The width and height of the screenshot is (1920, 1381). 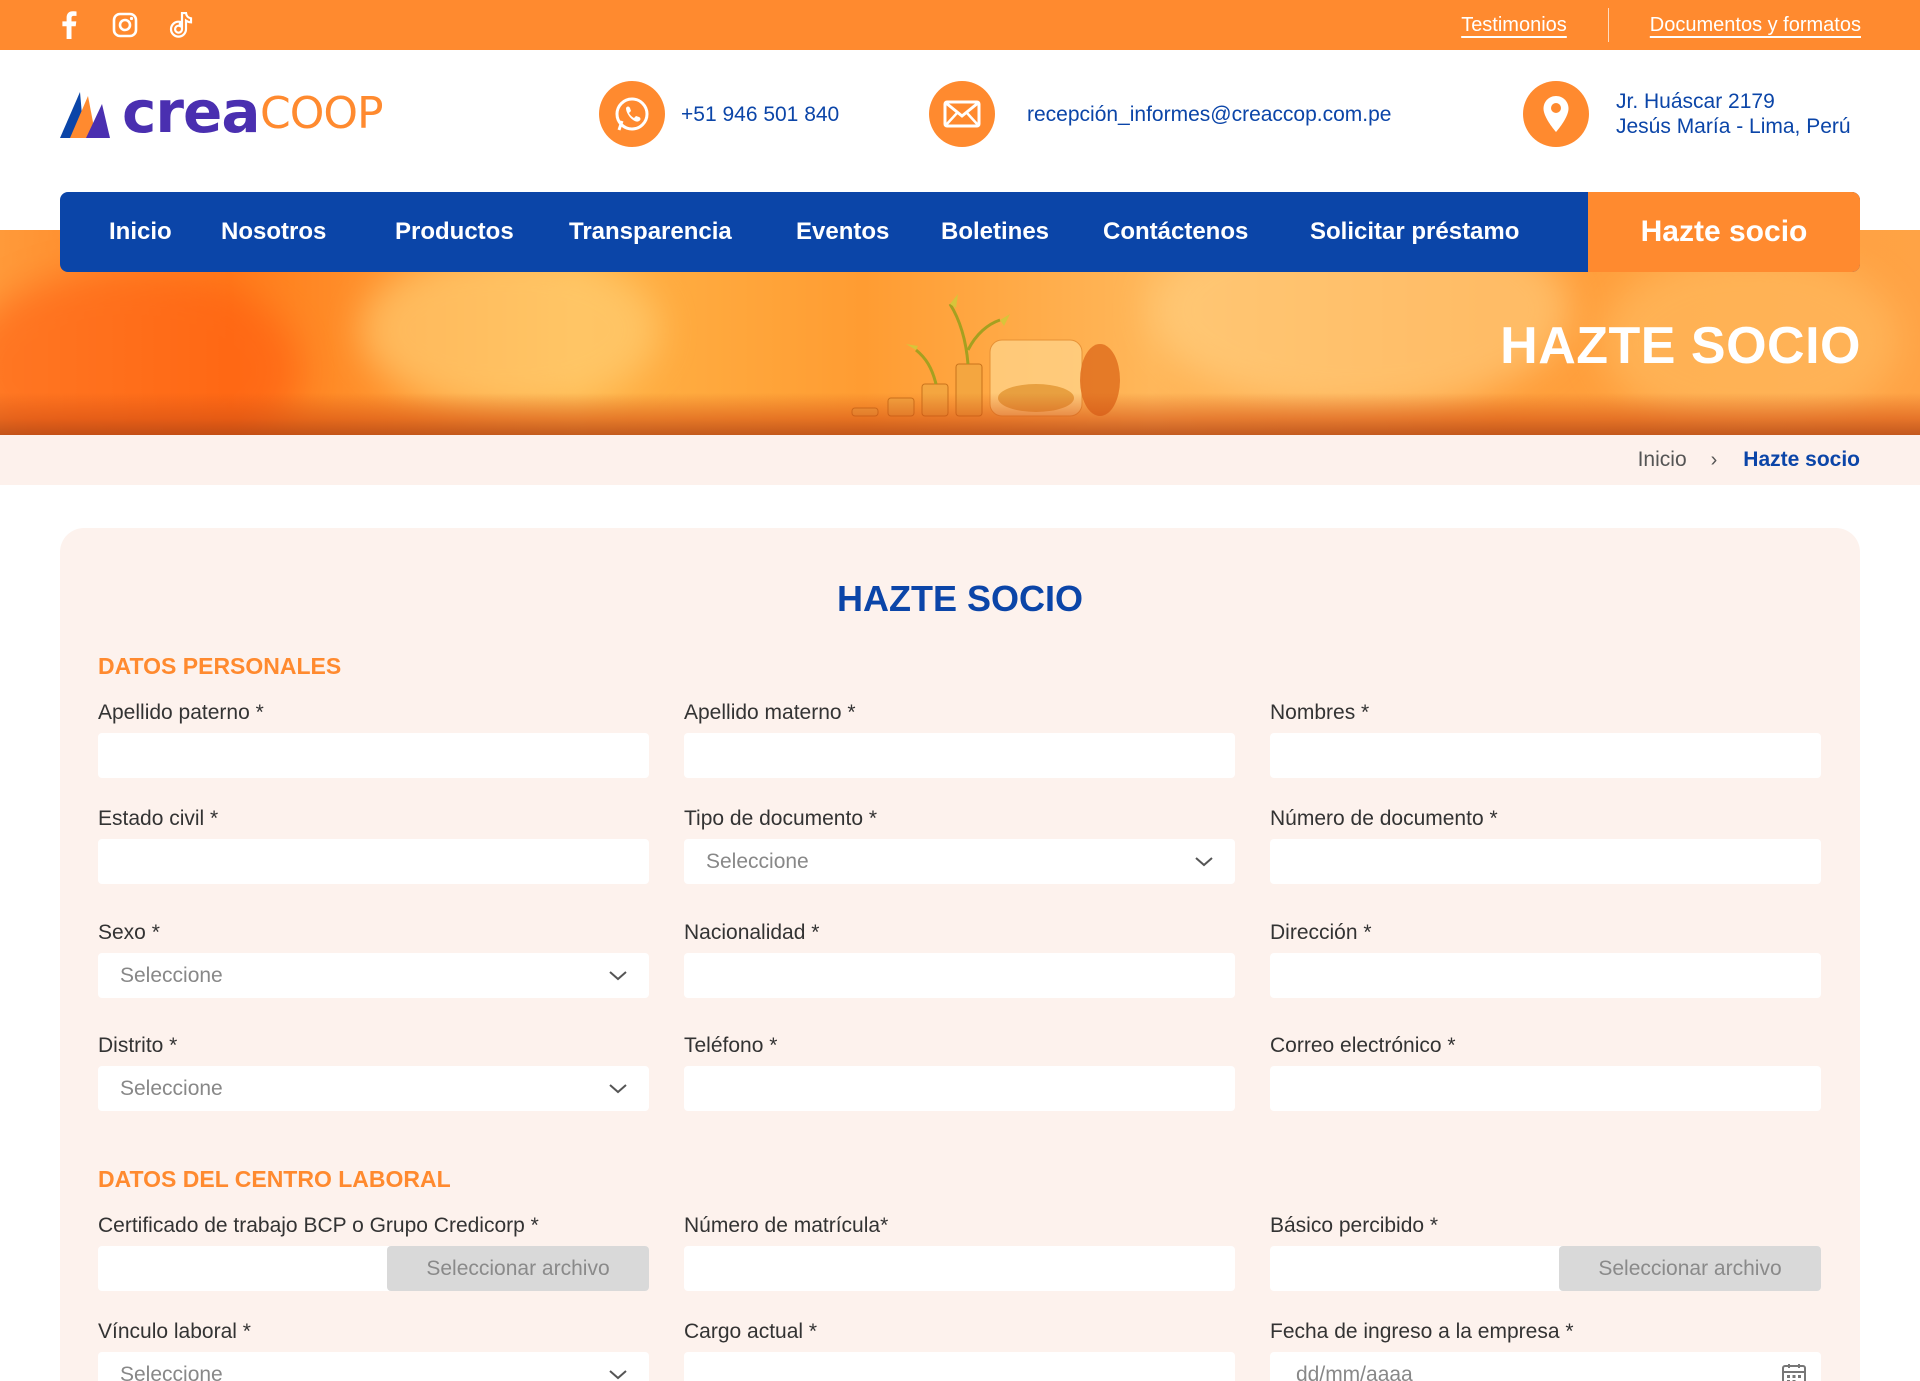 I want to click on tiktok-icon, so click(x=181, y=25).